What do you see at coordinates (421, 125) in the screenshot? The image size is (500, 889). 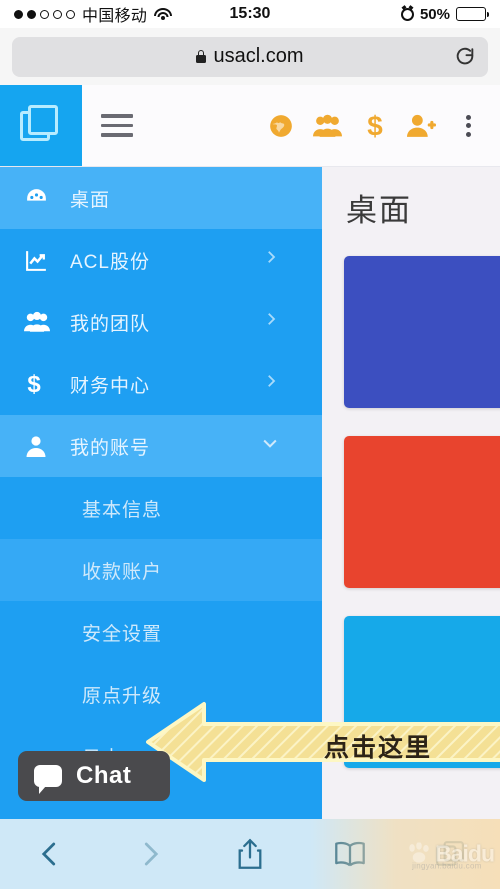 I see `add-user-icon` at bounding box center [421, 125].